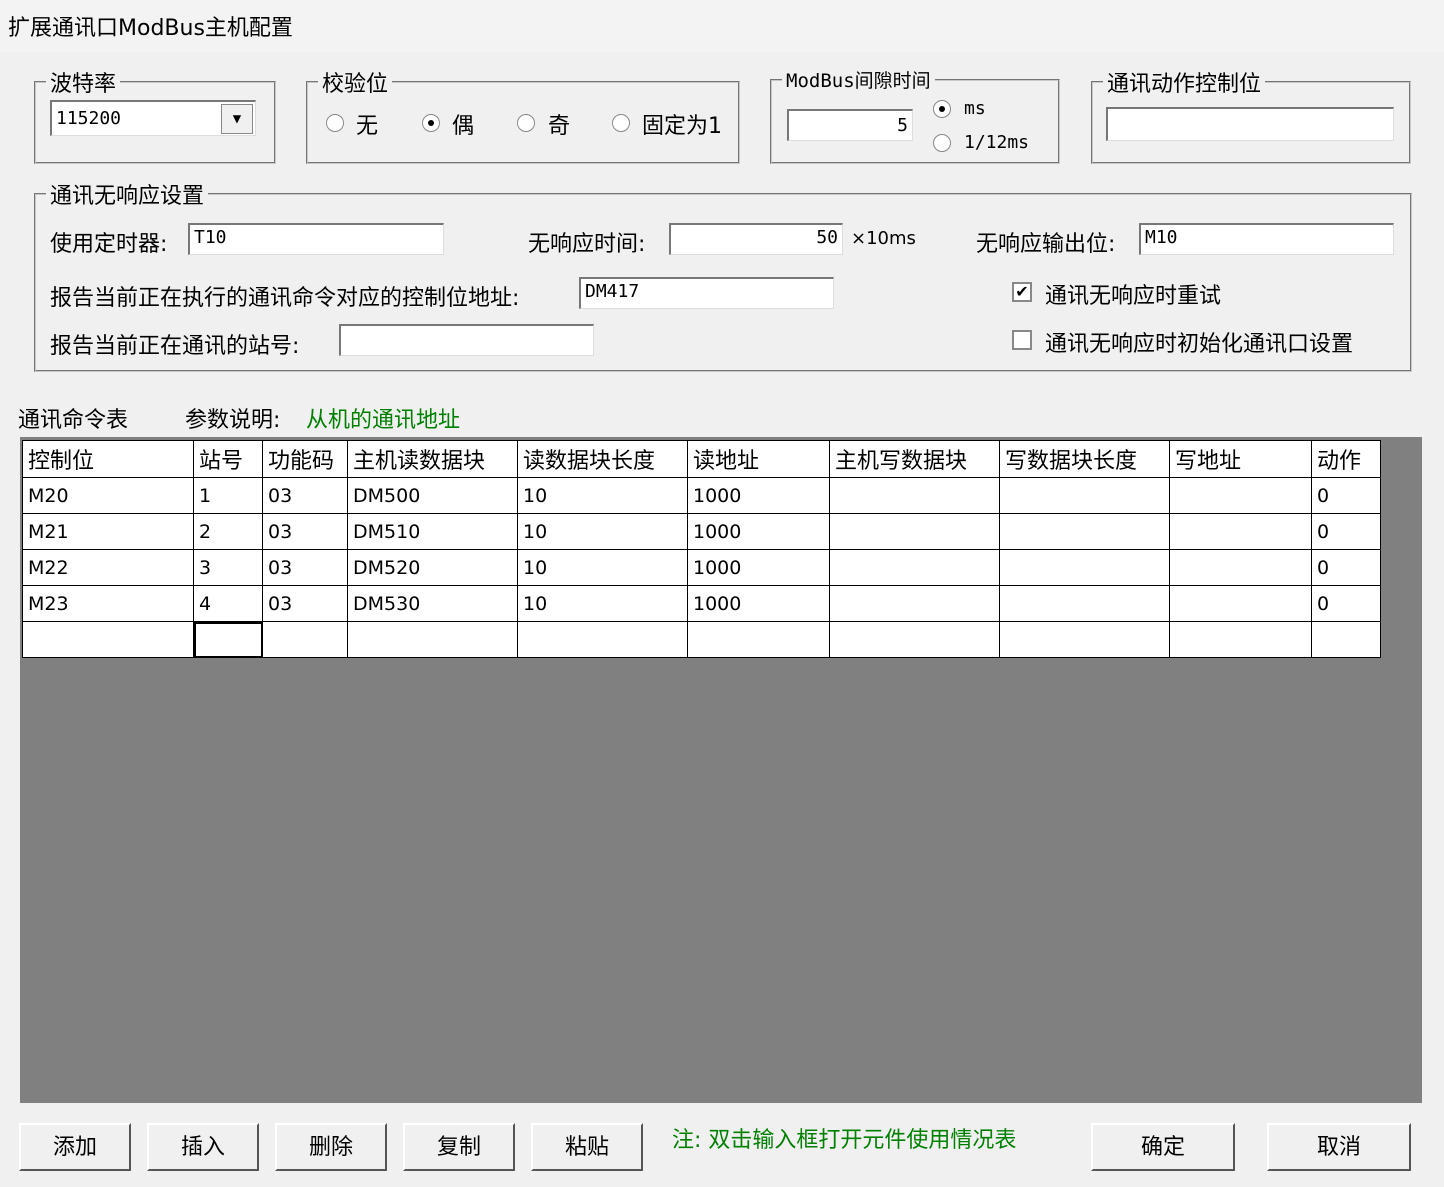 The width and height of the screenshot is (1444, 1187). I want to click on parity-legend: 校验位, so click(355, 84).